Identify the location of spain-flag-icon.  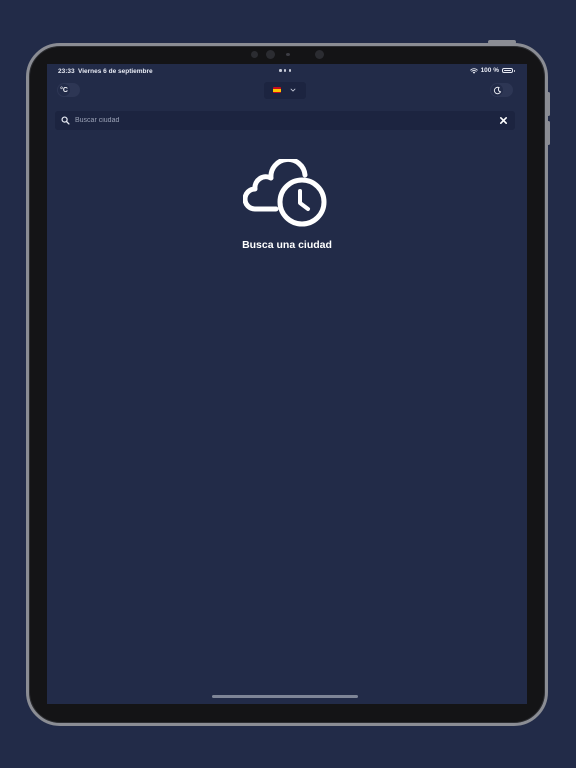
(277, 90).